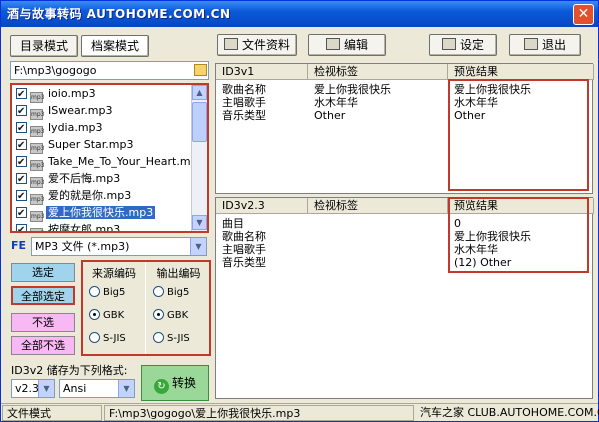 This screenshot has width=599, height=422. Describe the element at coordinates (378, 206) in the screenshot. I see `id3v2-header-1: 检视标签` at that location.